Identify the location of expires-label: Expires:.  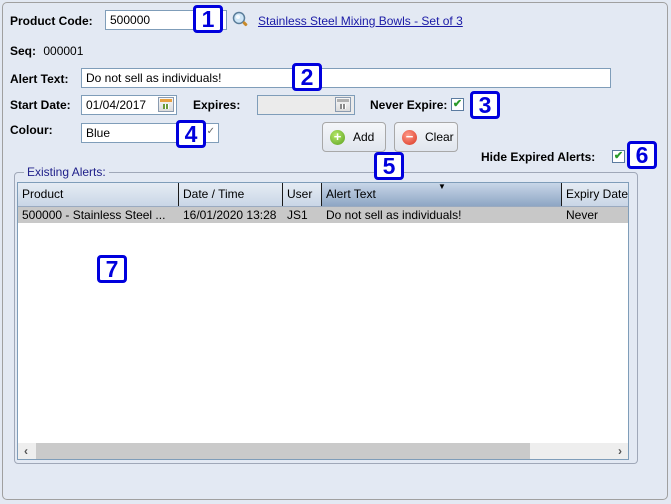
(217, 105).